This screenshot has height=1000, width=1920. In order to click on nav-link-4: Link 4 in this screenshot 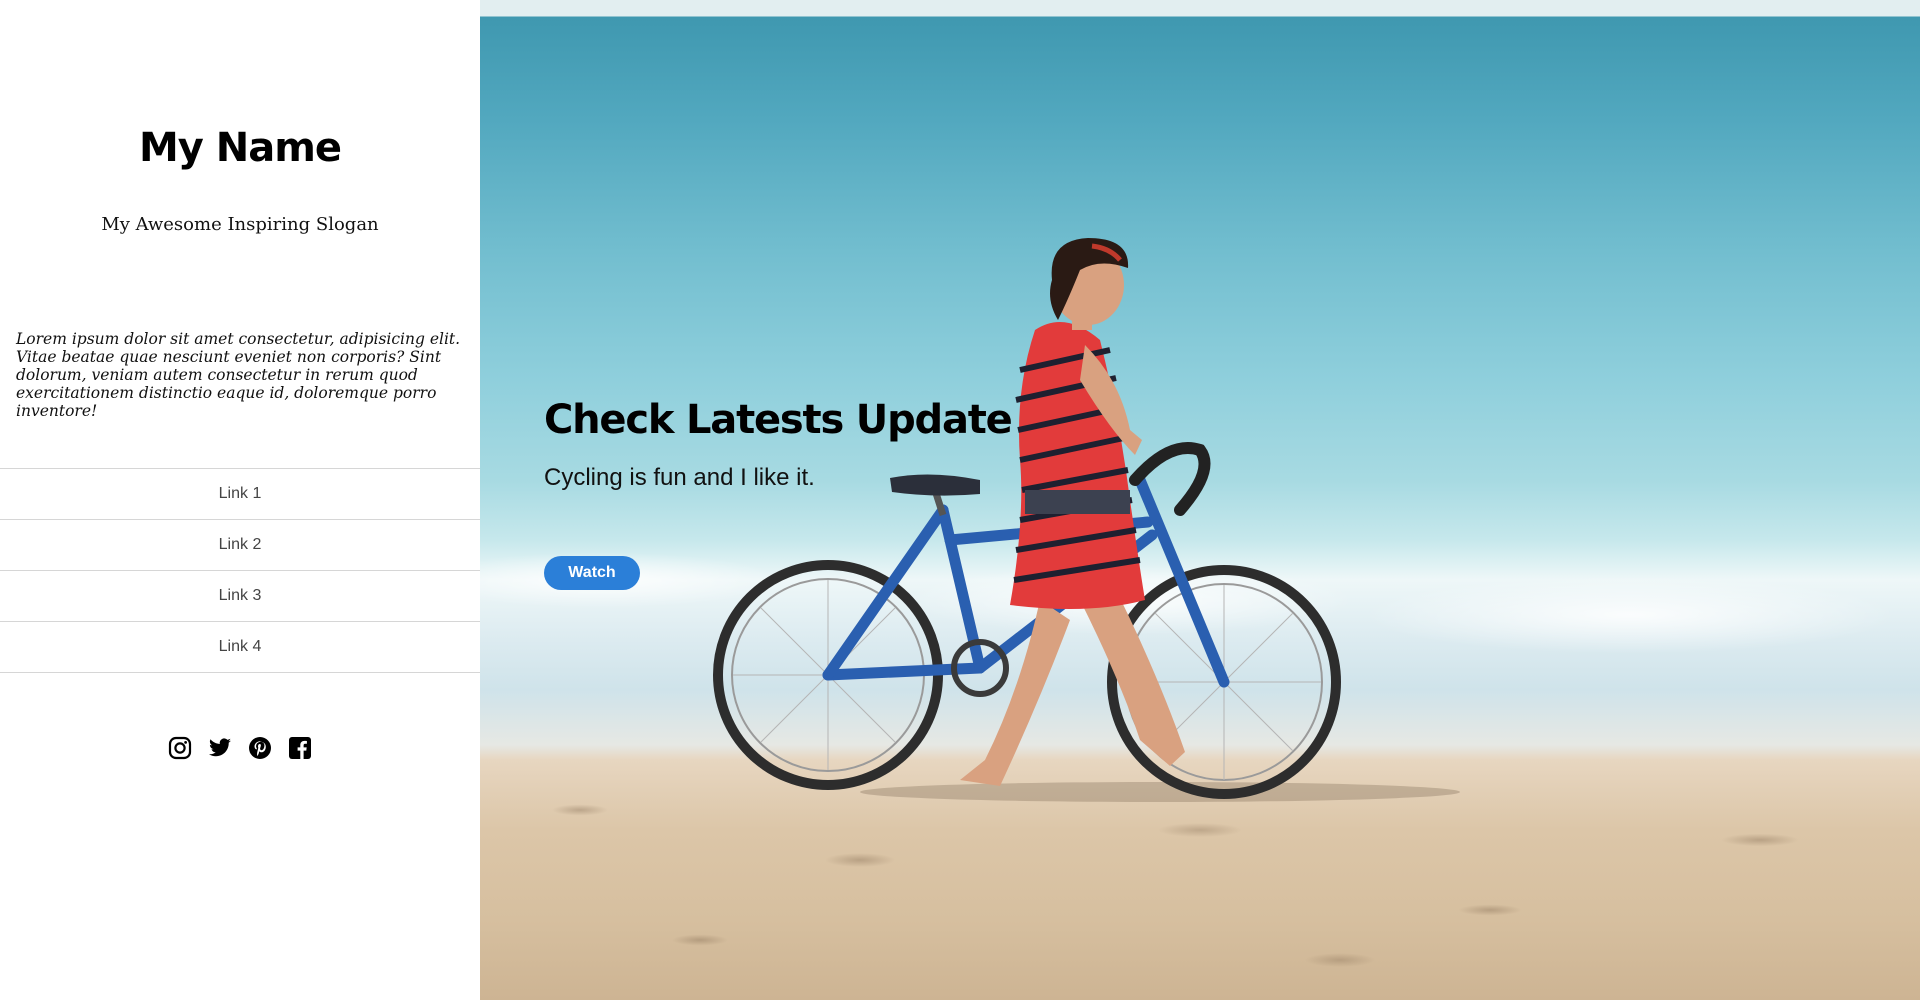, I will do `click(240, 647)`.